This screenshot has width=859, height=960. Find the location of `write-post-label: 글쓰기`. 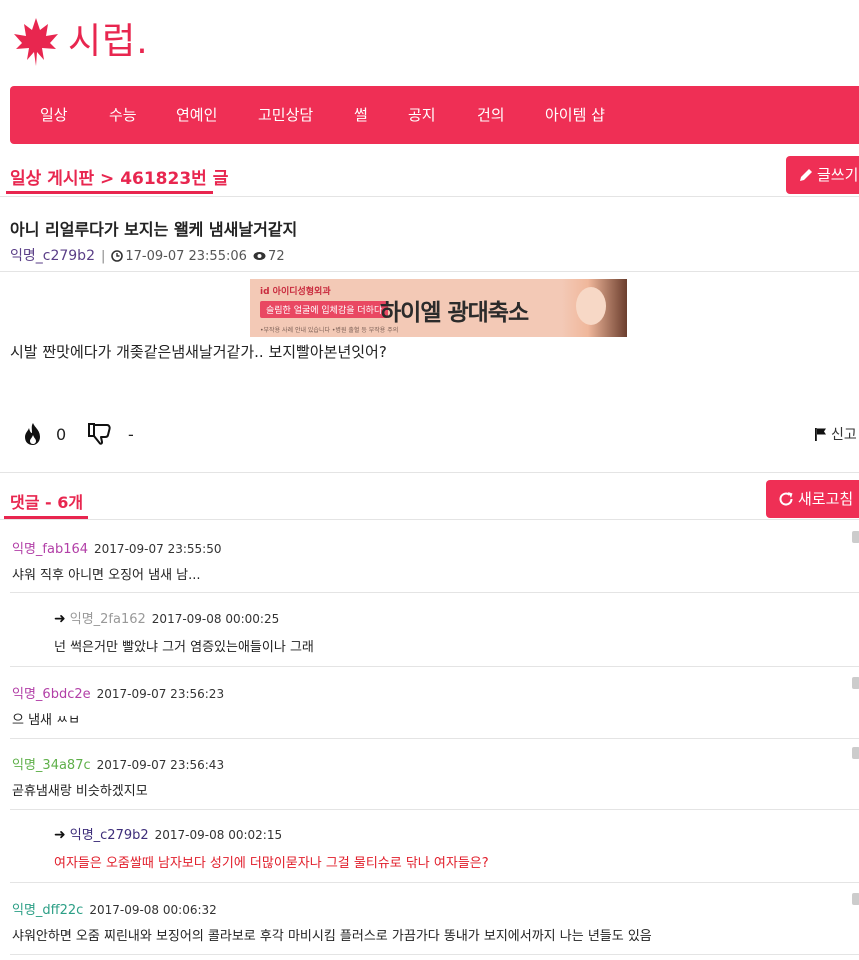

write-post-label: 글쓰기 is located at coordinates (838, 175).